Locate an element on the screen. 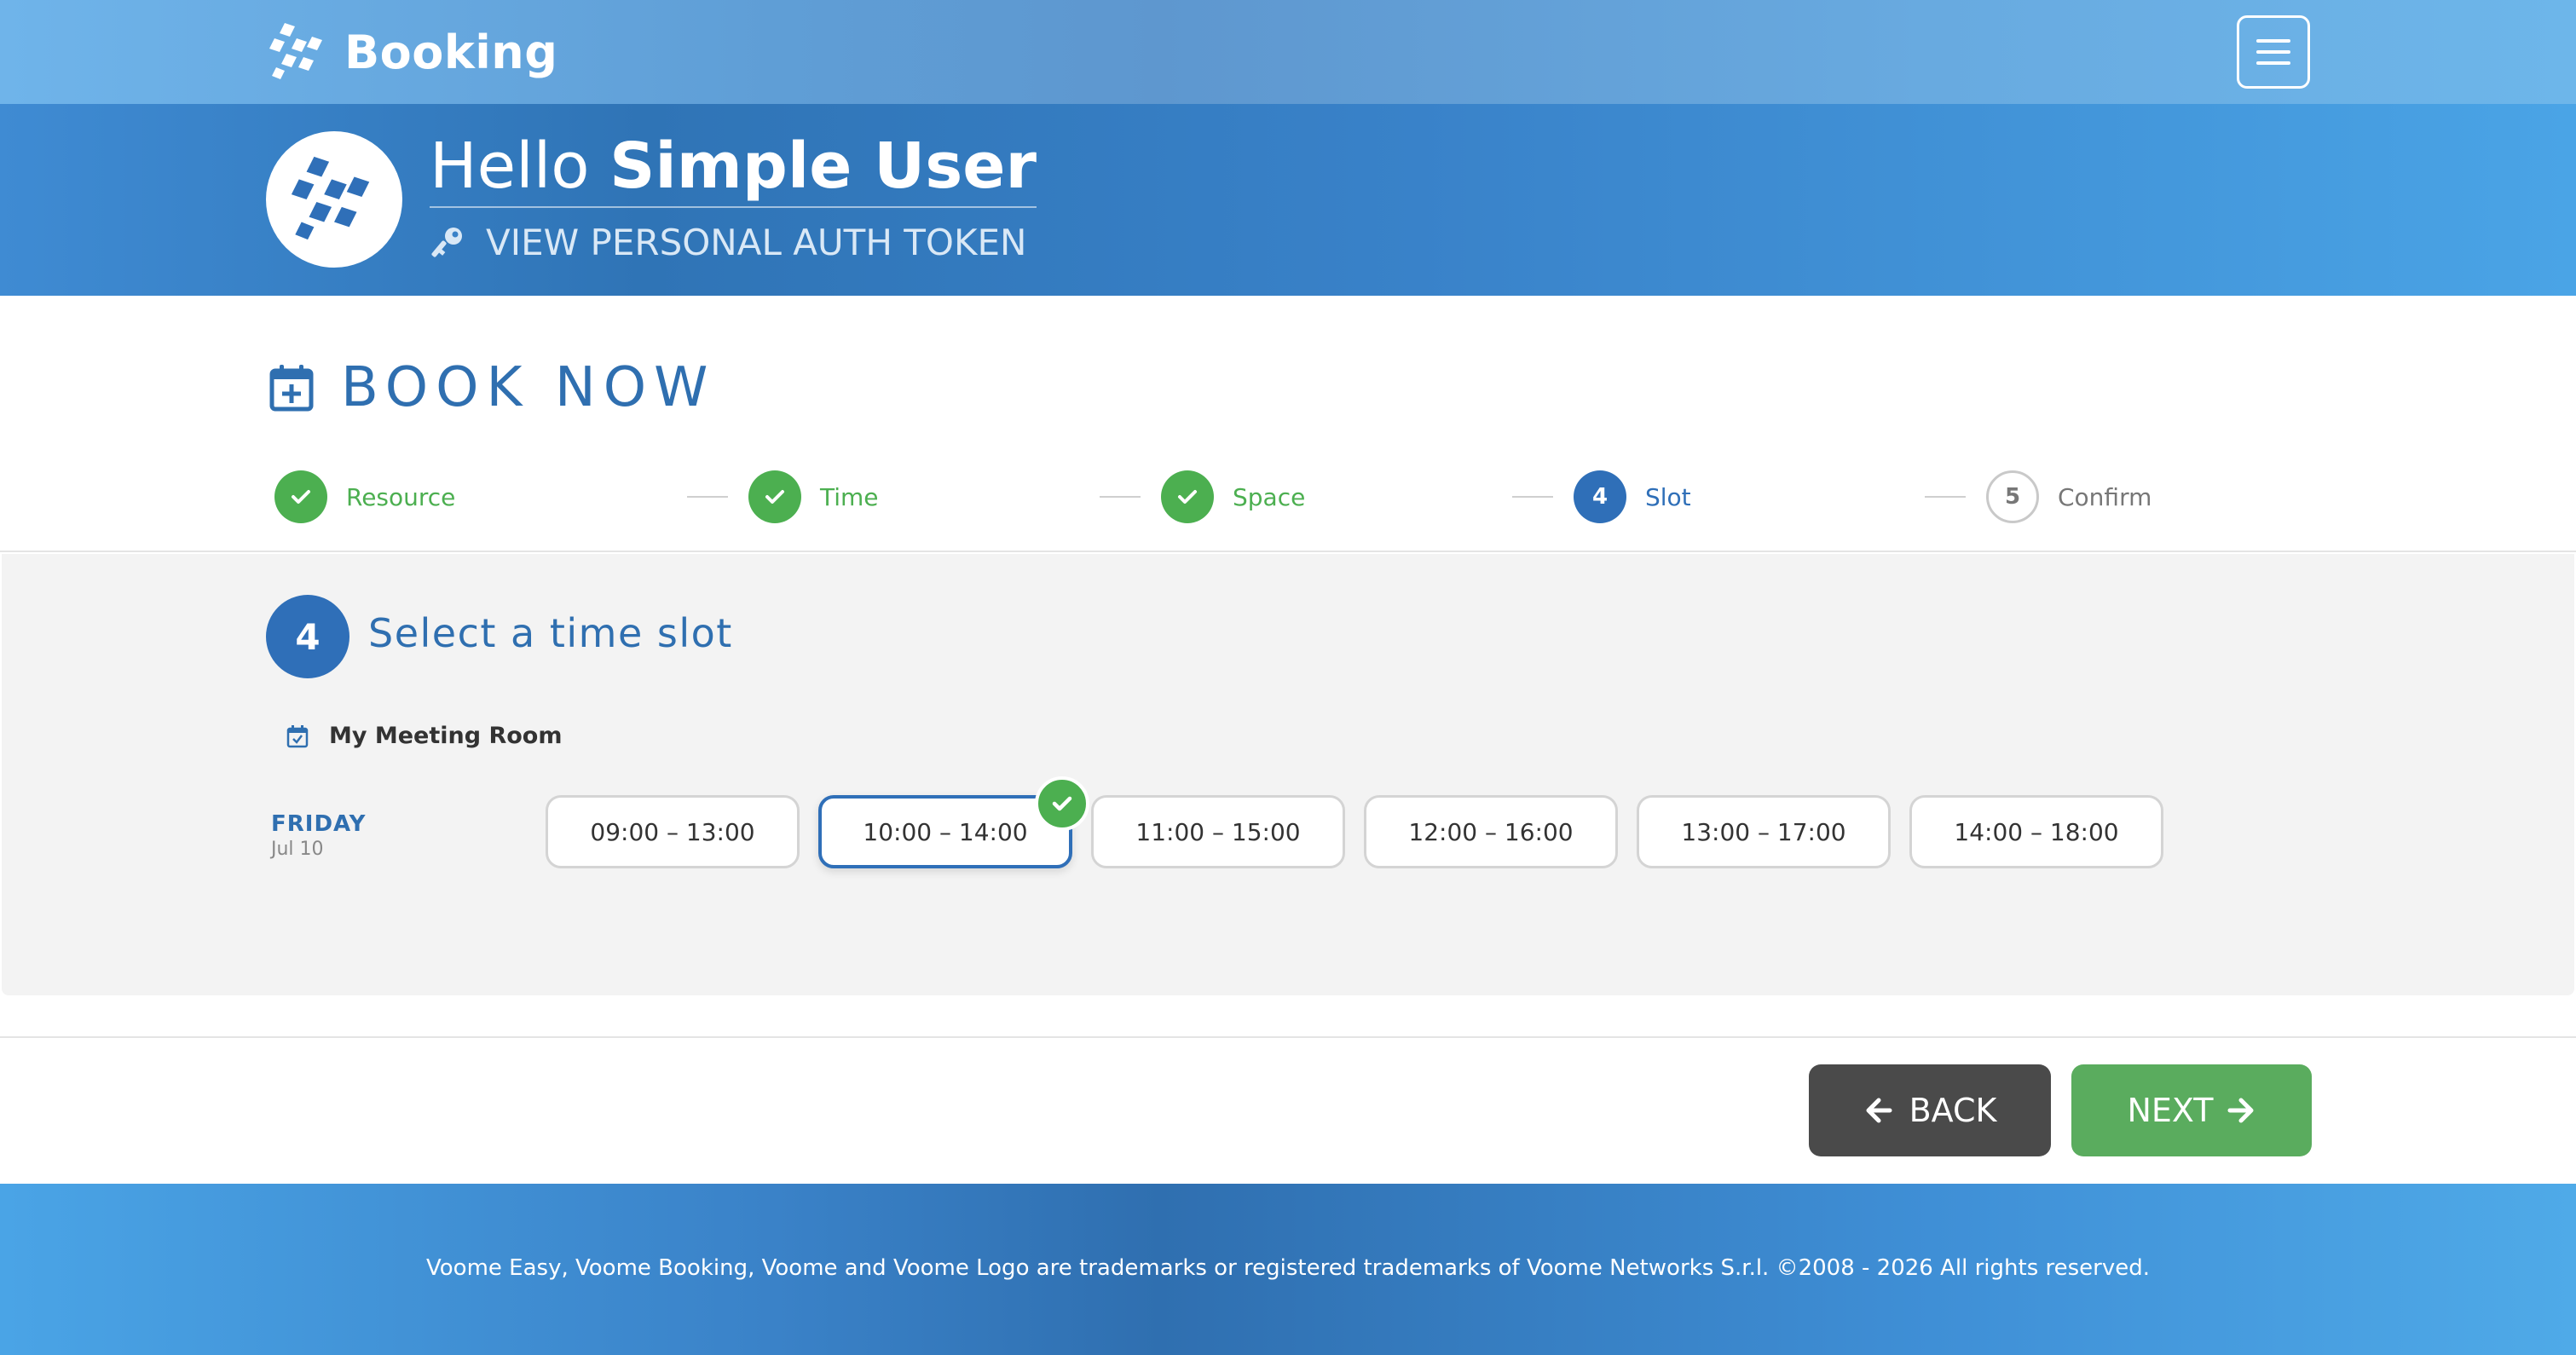  time-slot-label: 13:00 – 17:00 is located at coordinates (1763, 832).